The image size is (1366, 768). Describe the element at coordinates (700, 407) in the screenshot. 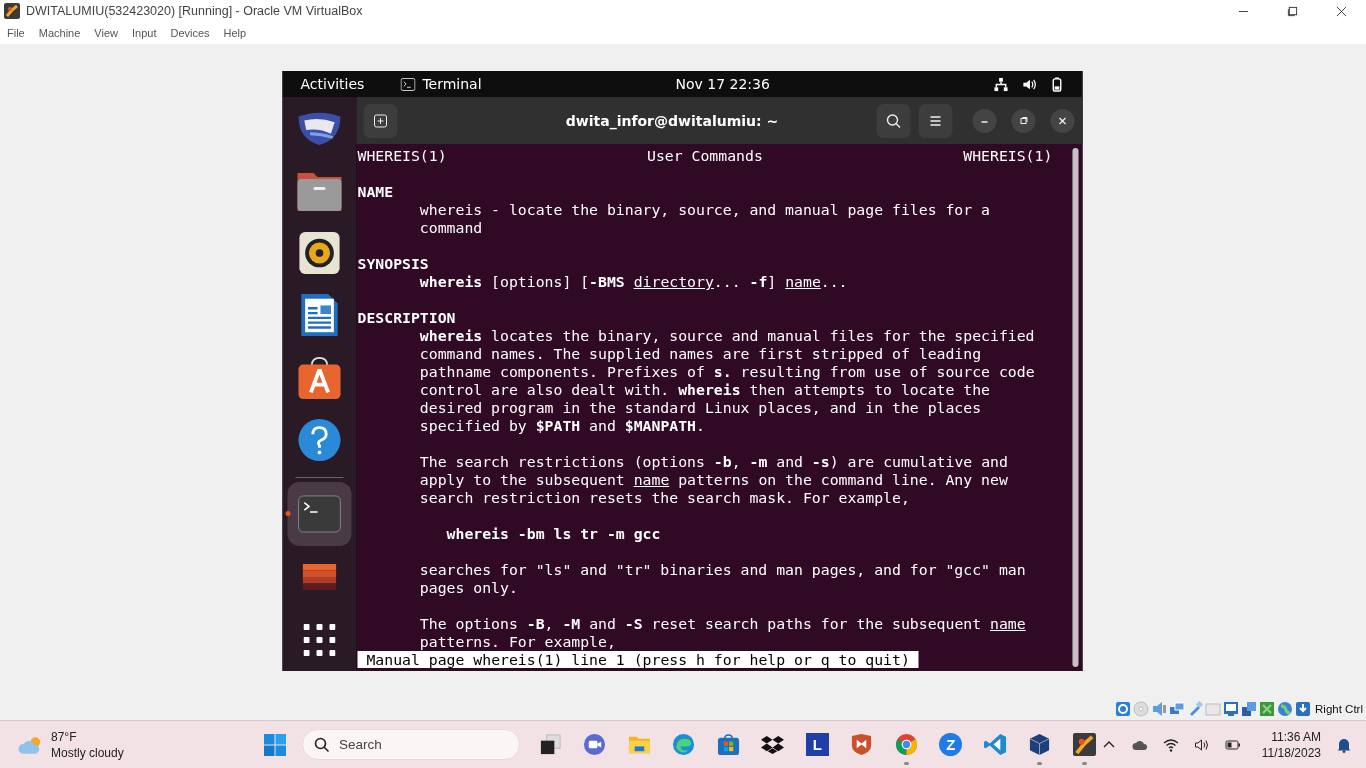

I see `man-line: desired program in the standard Linux places, and in the places` at that location.